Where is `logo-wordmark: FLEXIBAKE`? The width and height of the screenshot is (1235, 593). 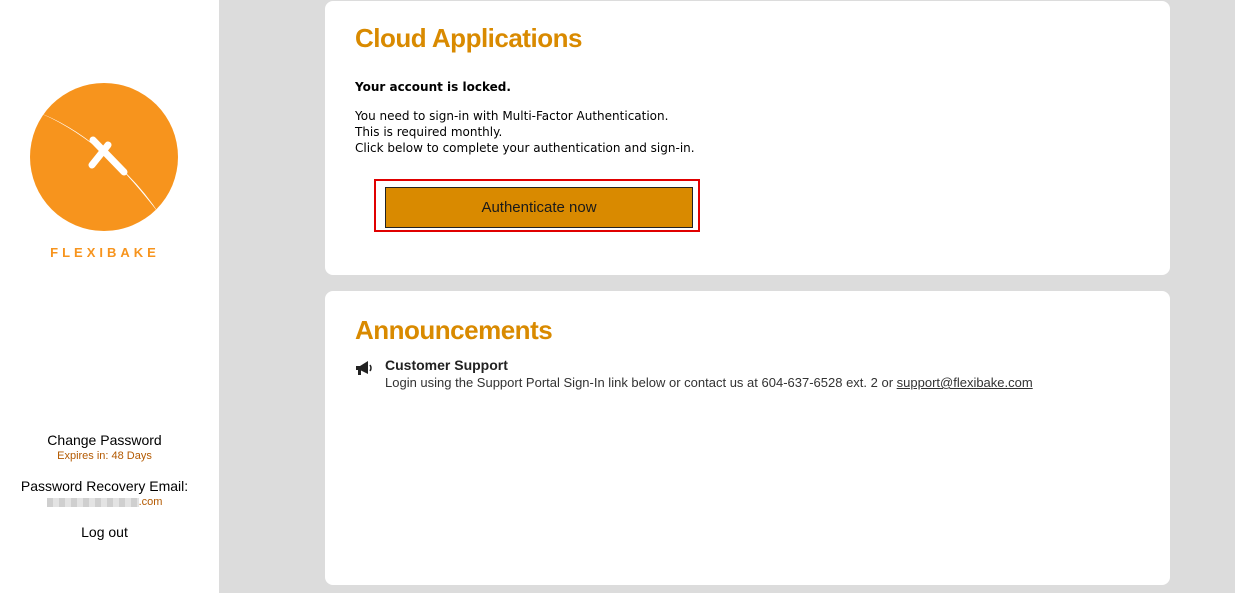
logo-wordmark: FLEXIBAKE is located at coordinates (105, 252).